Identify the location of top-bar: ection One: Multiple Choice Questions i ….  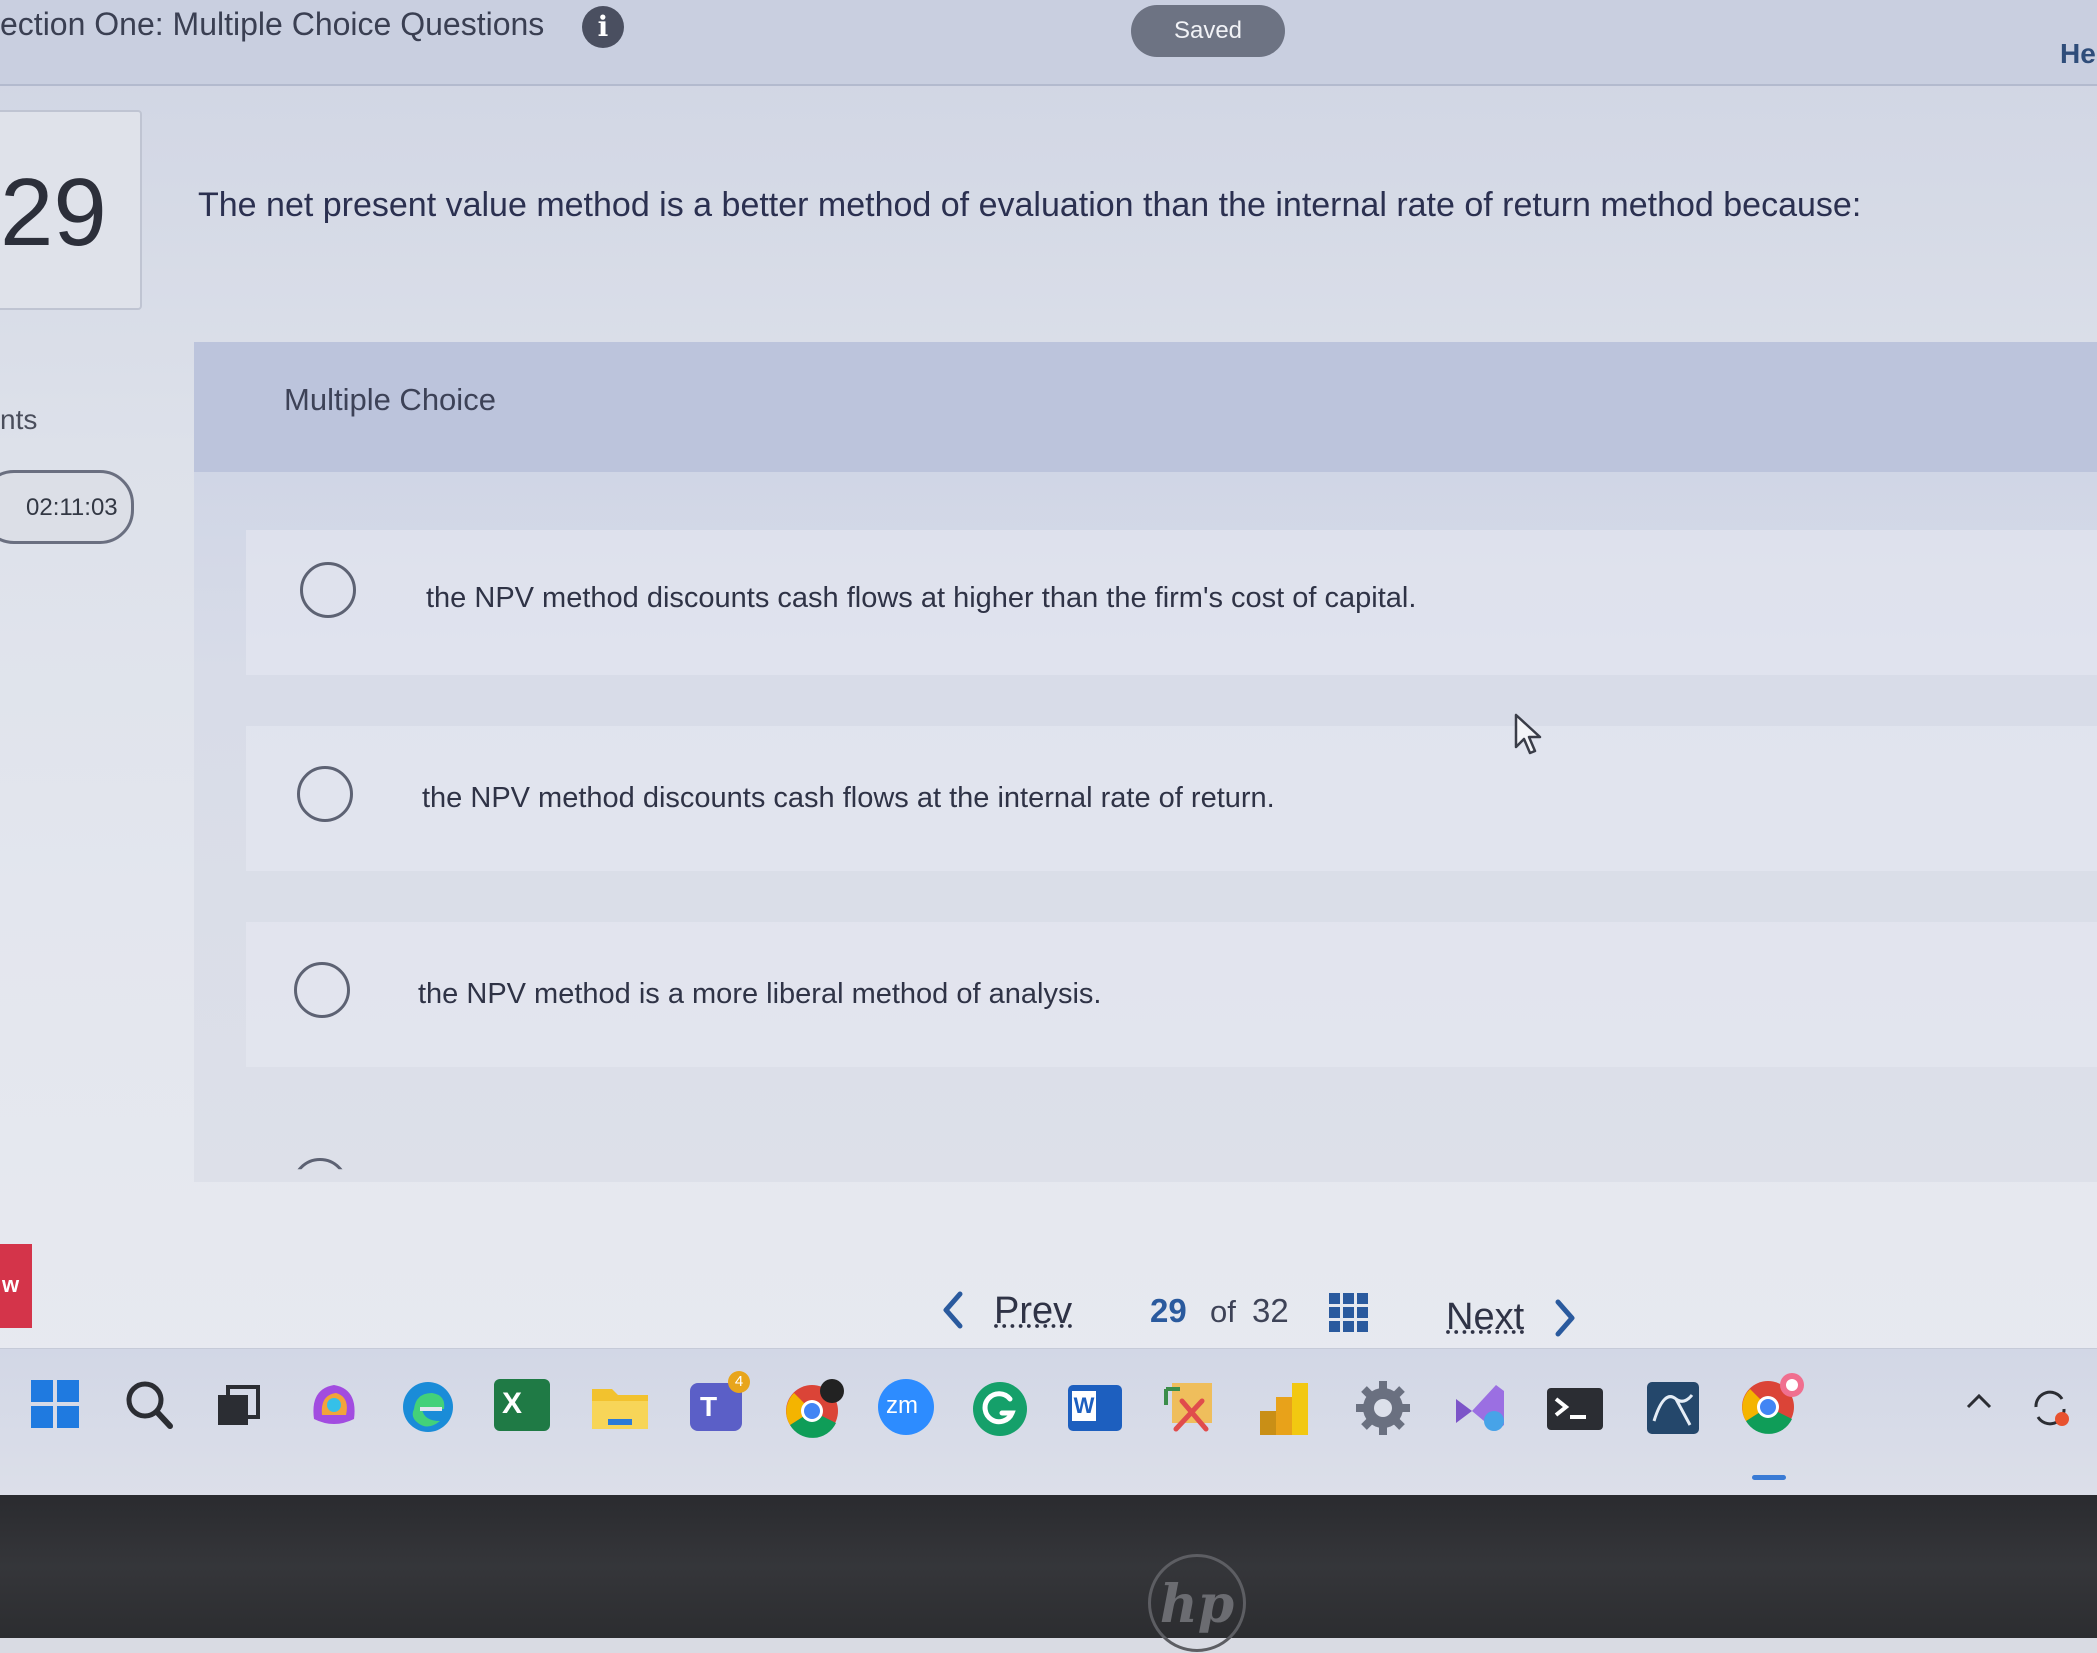
(1048, 43).